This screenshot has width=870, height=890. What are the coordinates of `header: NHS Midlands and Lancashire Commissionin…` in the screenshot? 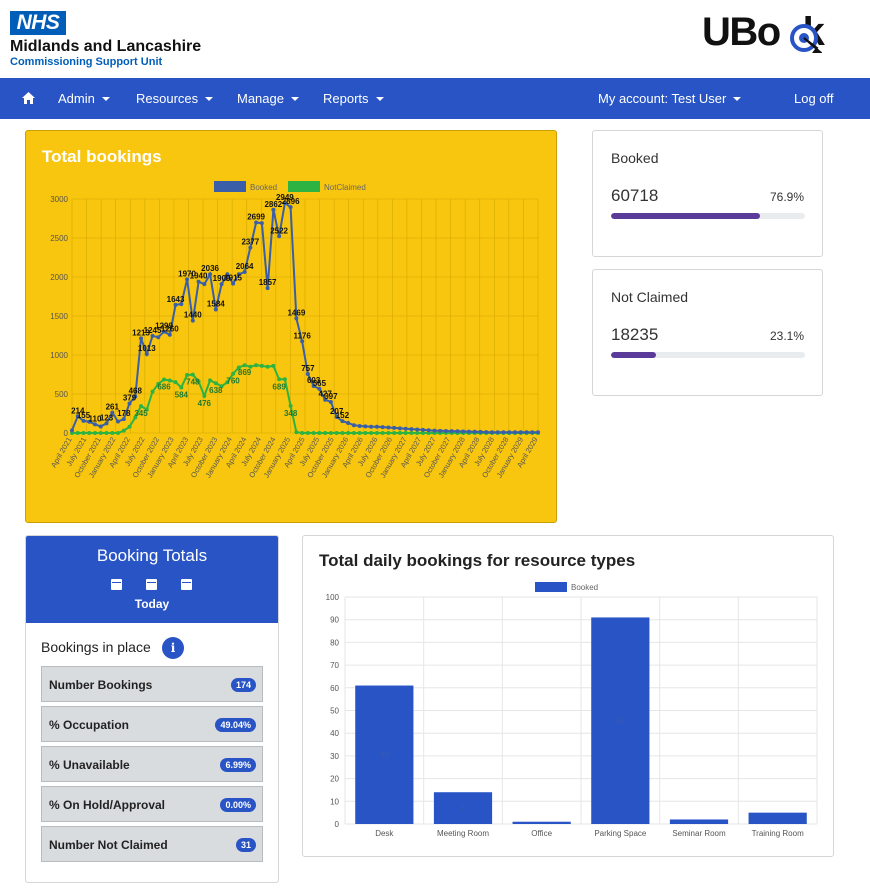 It's located at (435, 39).